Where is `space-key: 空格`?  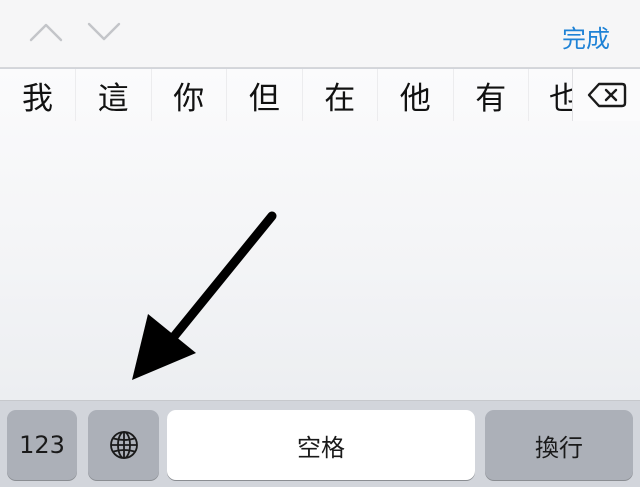 space-key: 空格 is located at coordinates (321, 445).